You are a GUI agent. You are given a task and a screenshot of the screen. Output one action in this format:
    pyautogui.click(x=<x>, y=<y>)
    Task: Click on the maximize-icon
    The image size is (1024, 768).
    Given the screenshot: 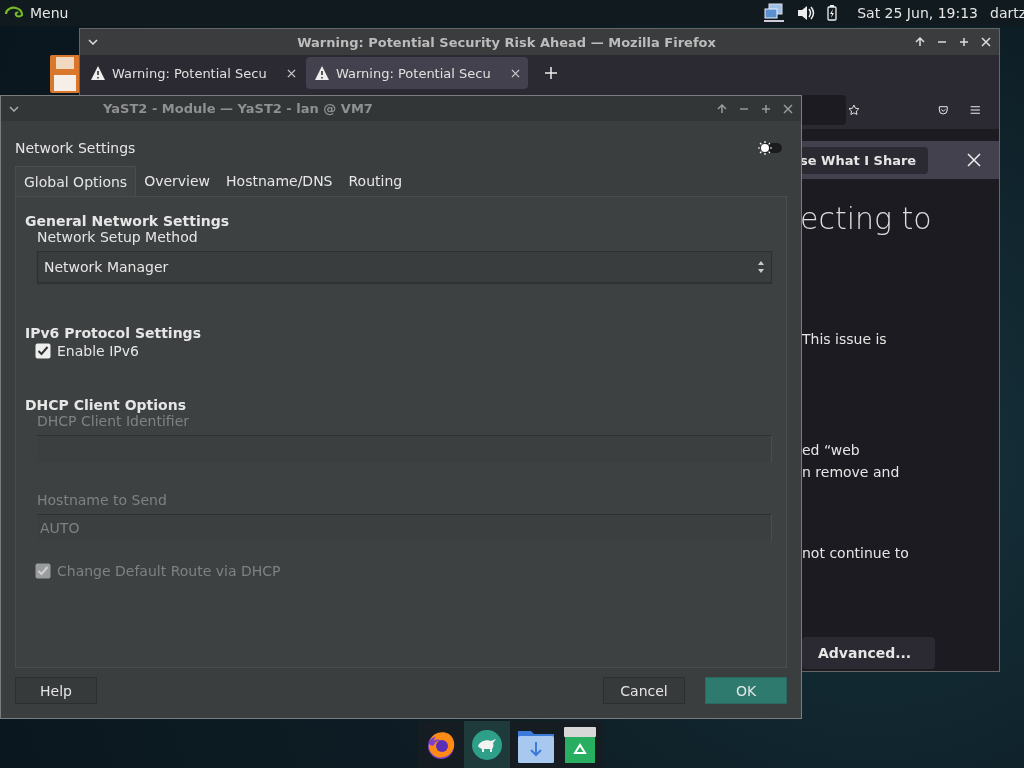 What is the action you would take?
    pyautogui.click(x=766, y=108)
    